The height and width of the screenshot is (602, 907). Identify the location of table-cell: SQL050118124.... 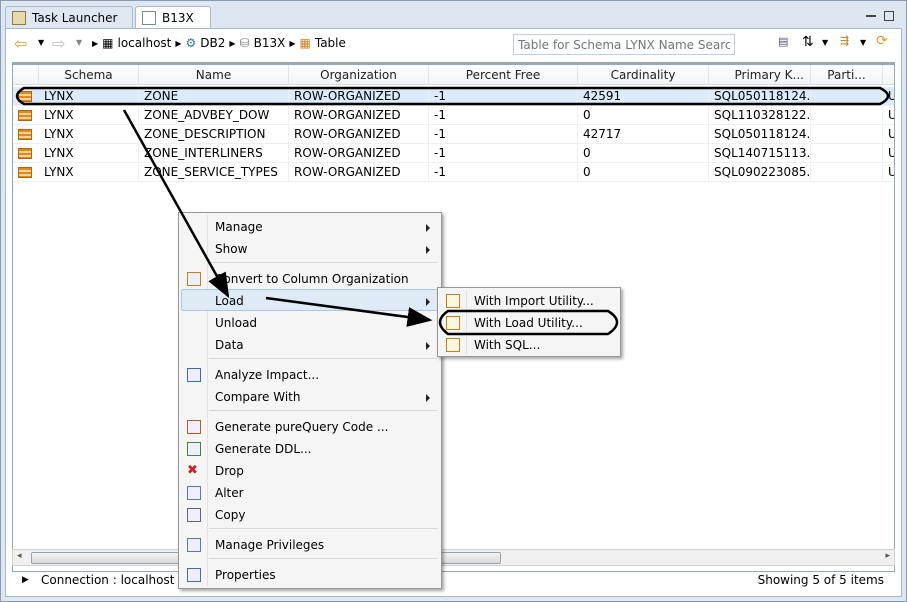
(760, 134).